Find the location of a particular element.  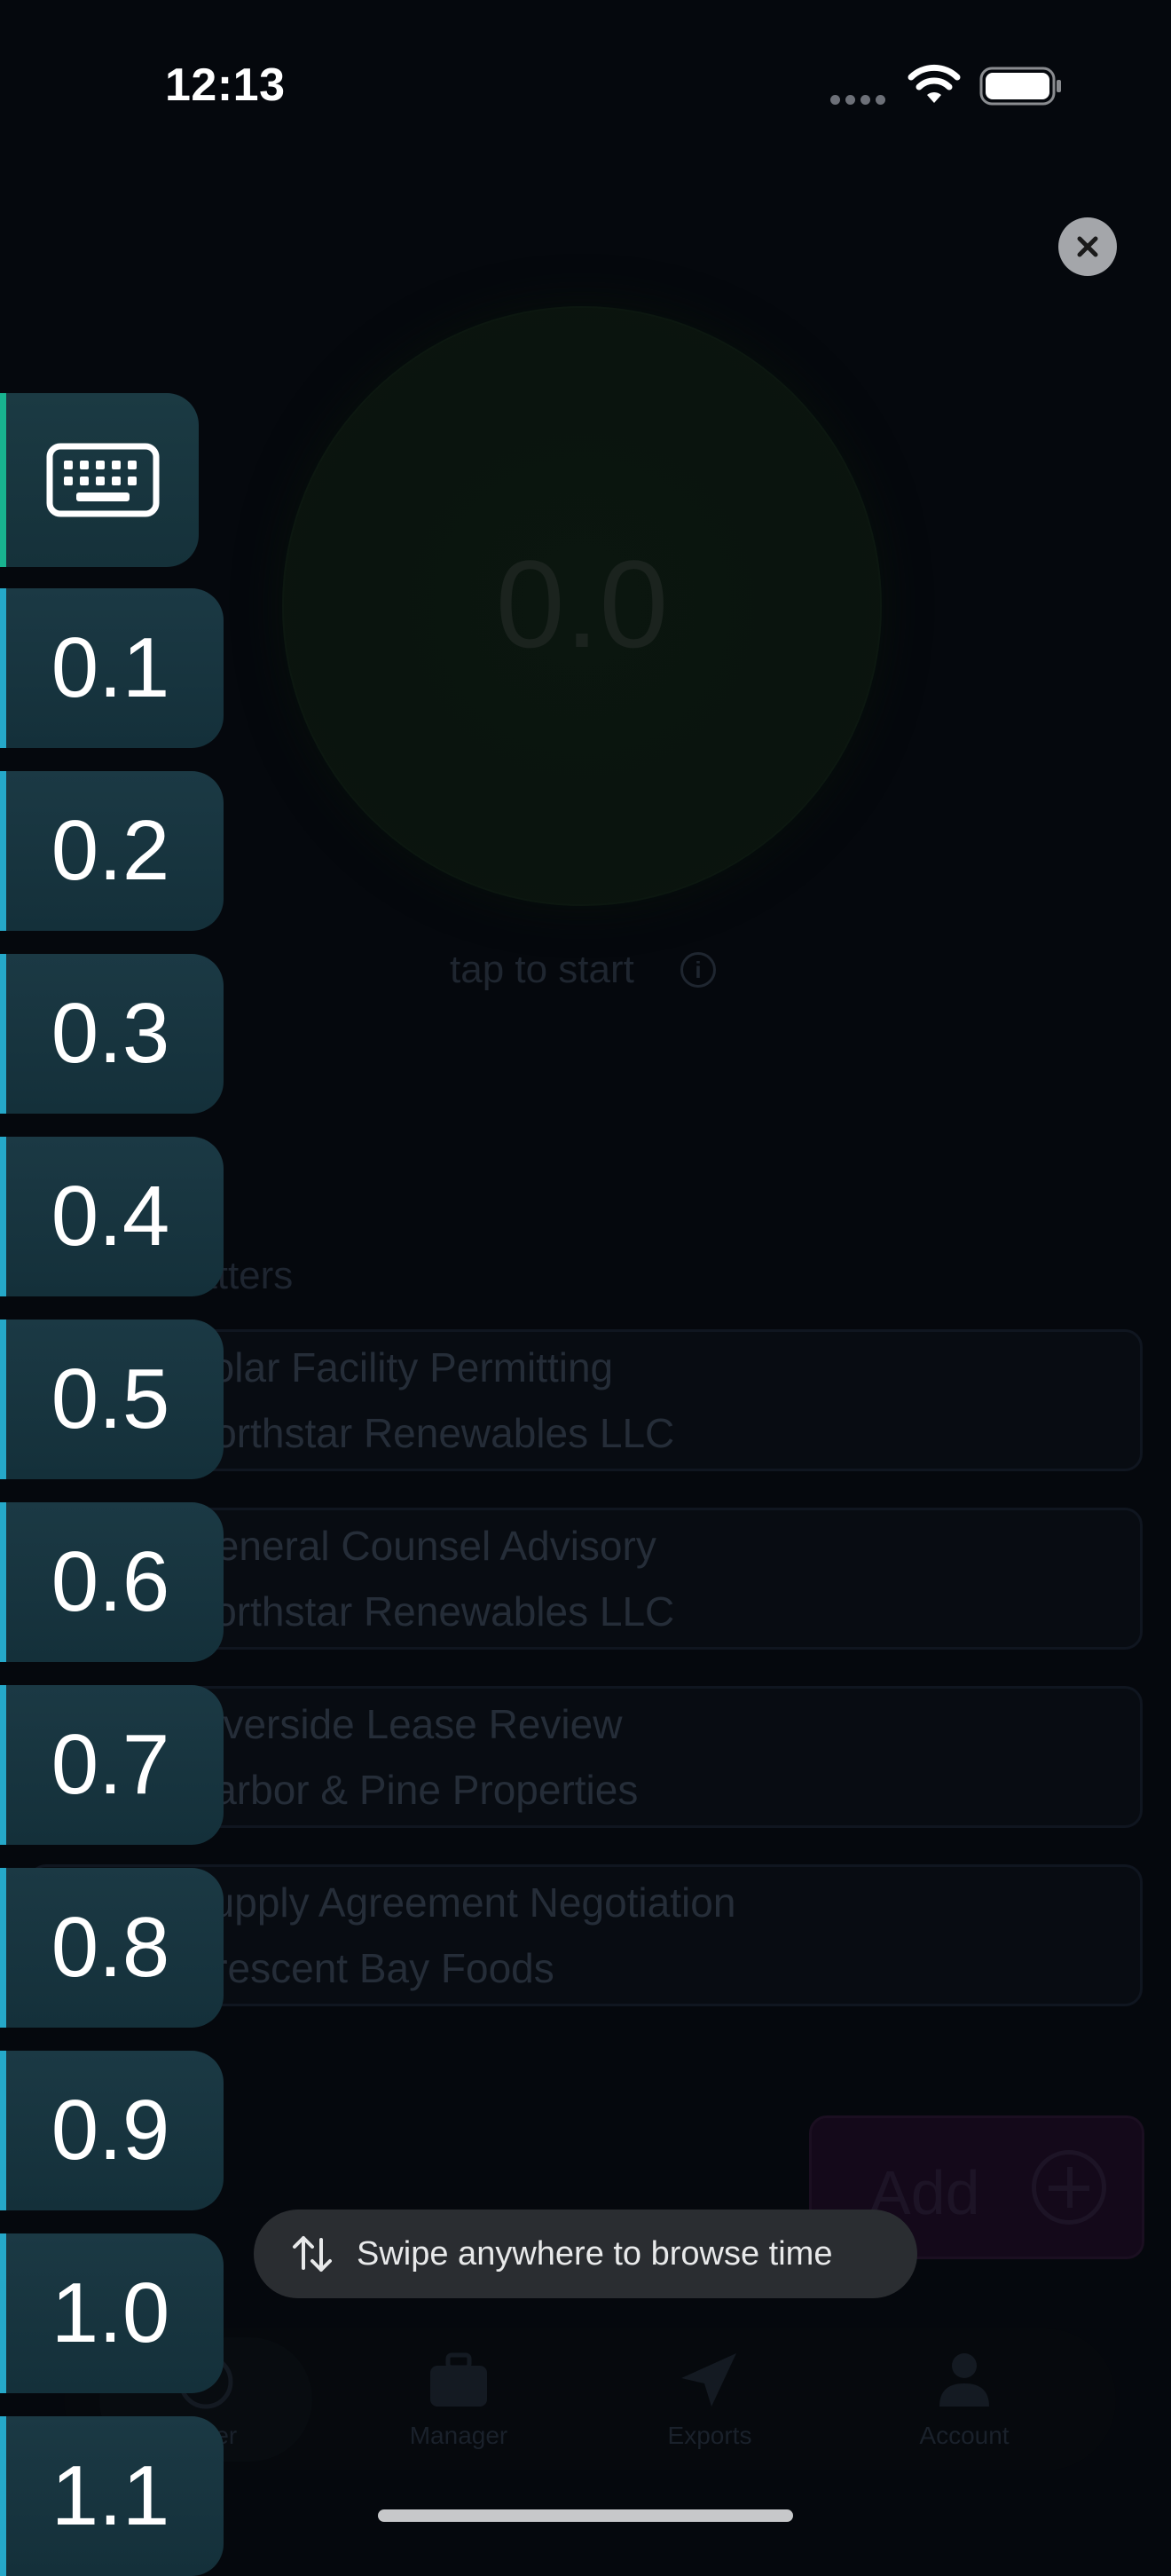

status-time: 12:13 is located at coordinates (226, 85).